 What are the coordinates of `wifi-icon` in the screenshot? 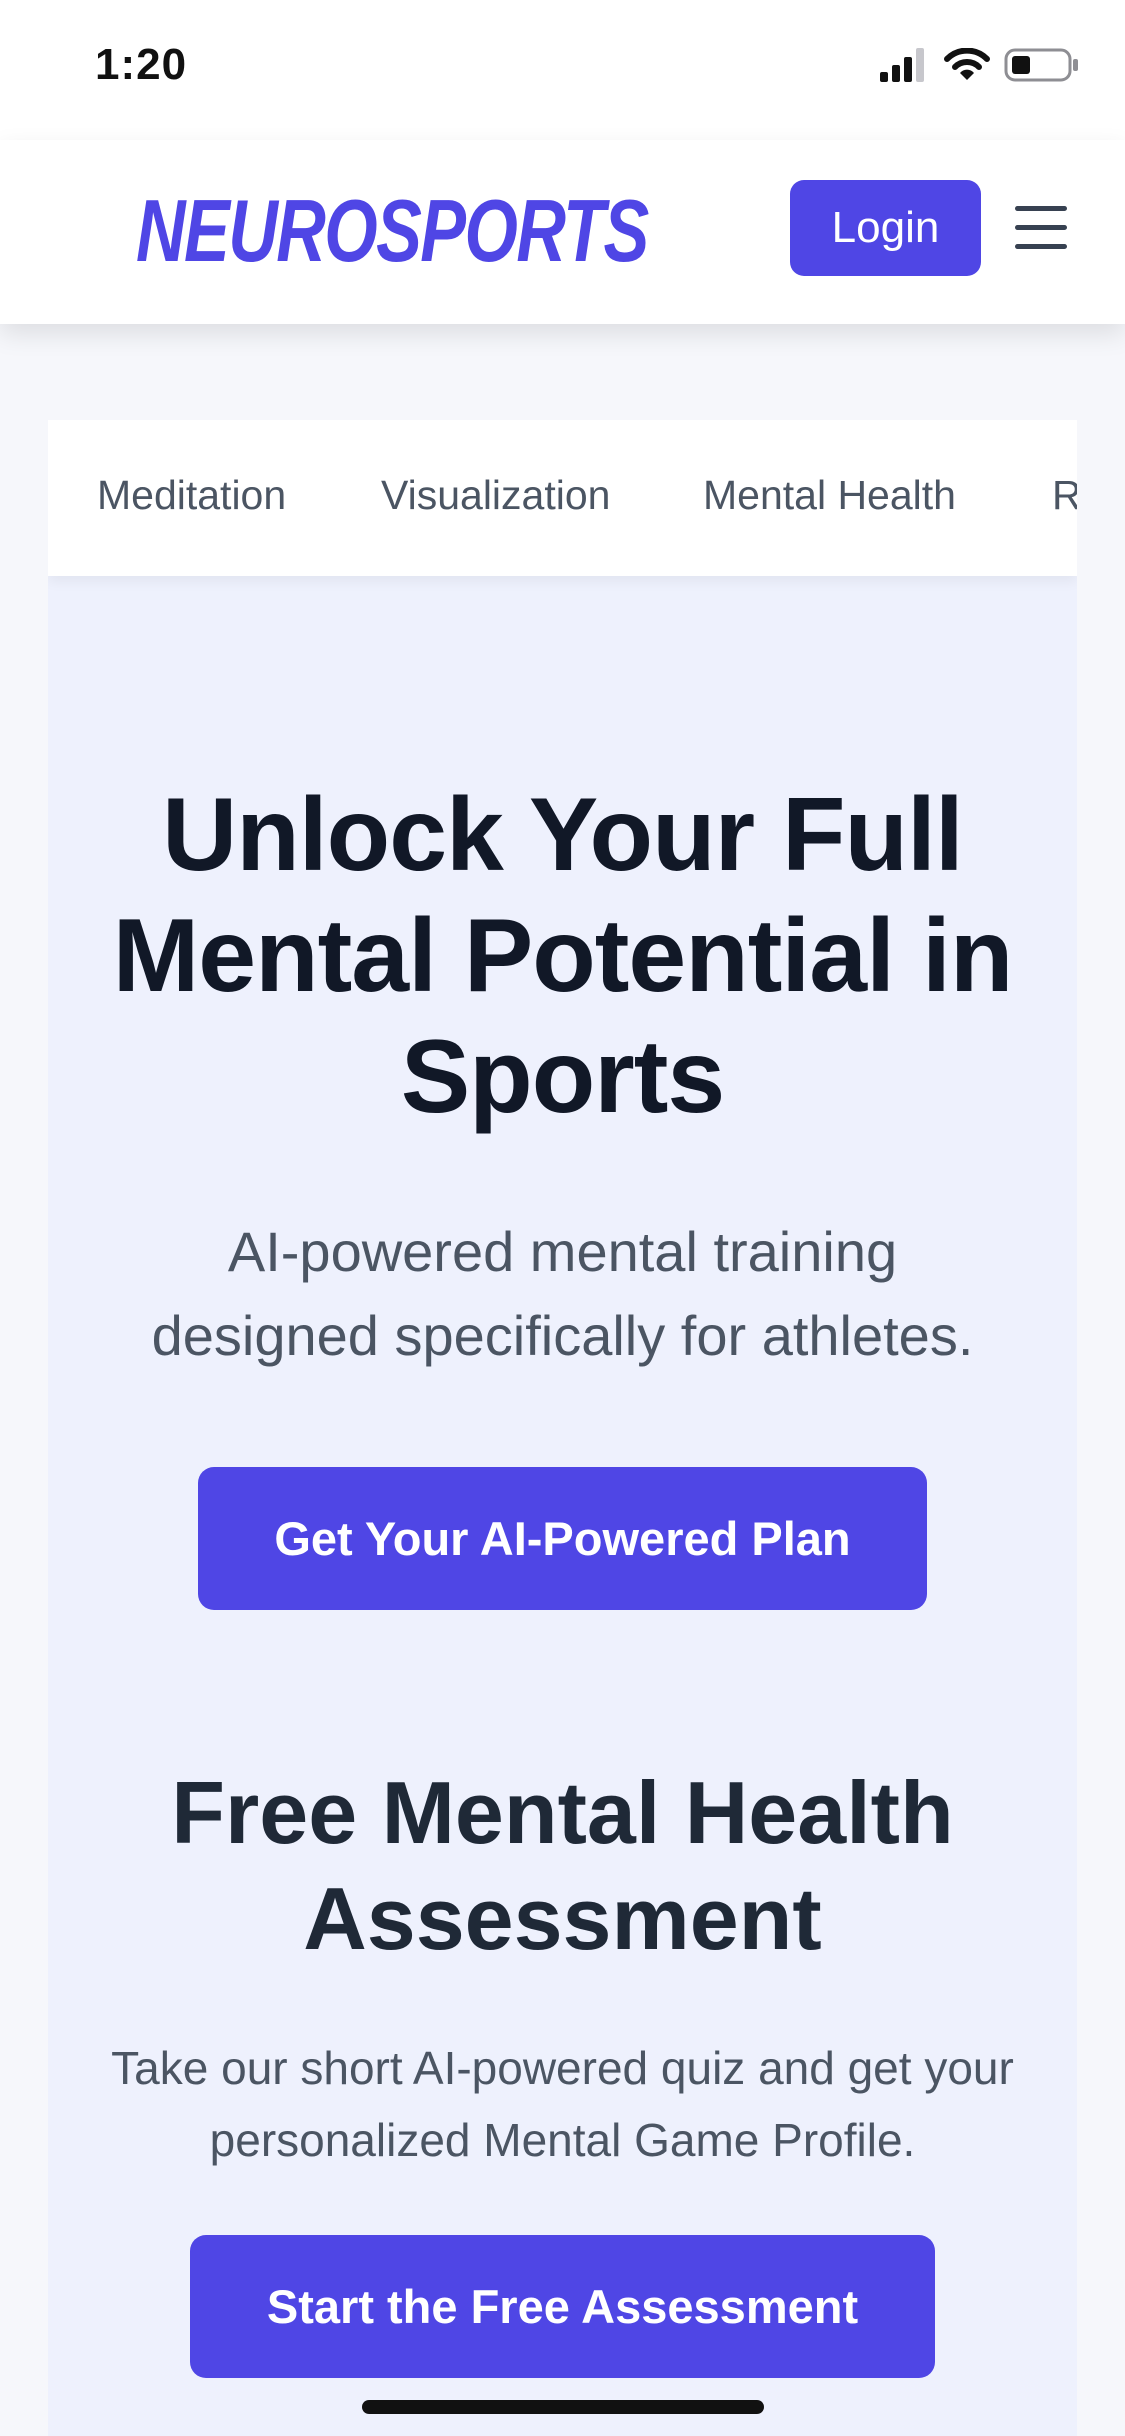 It's located at (967, 64).